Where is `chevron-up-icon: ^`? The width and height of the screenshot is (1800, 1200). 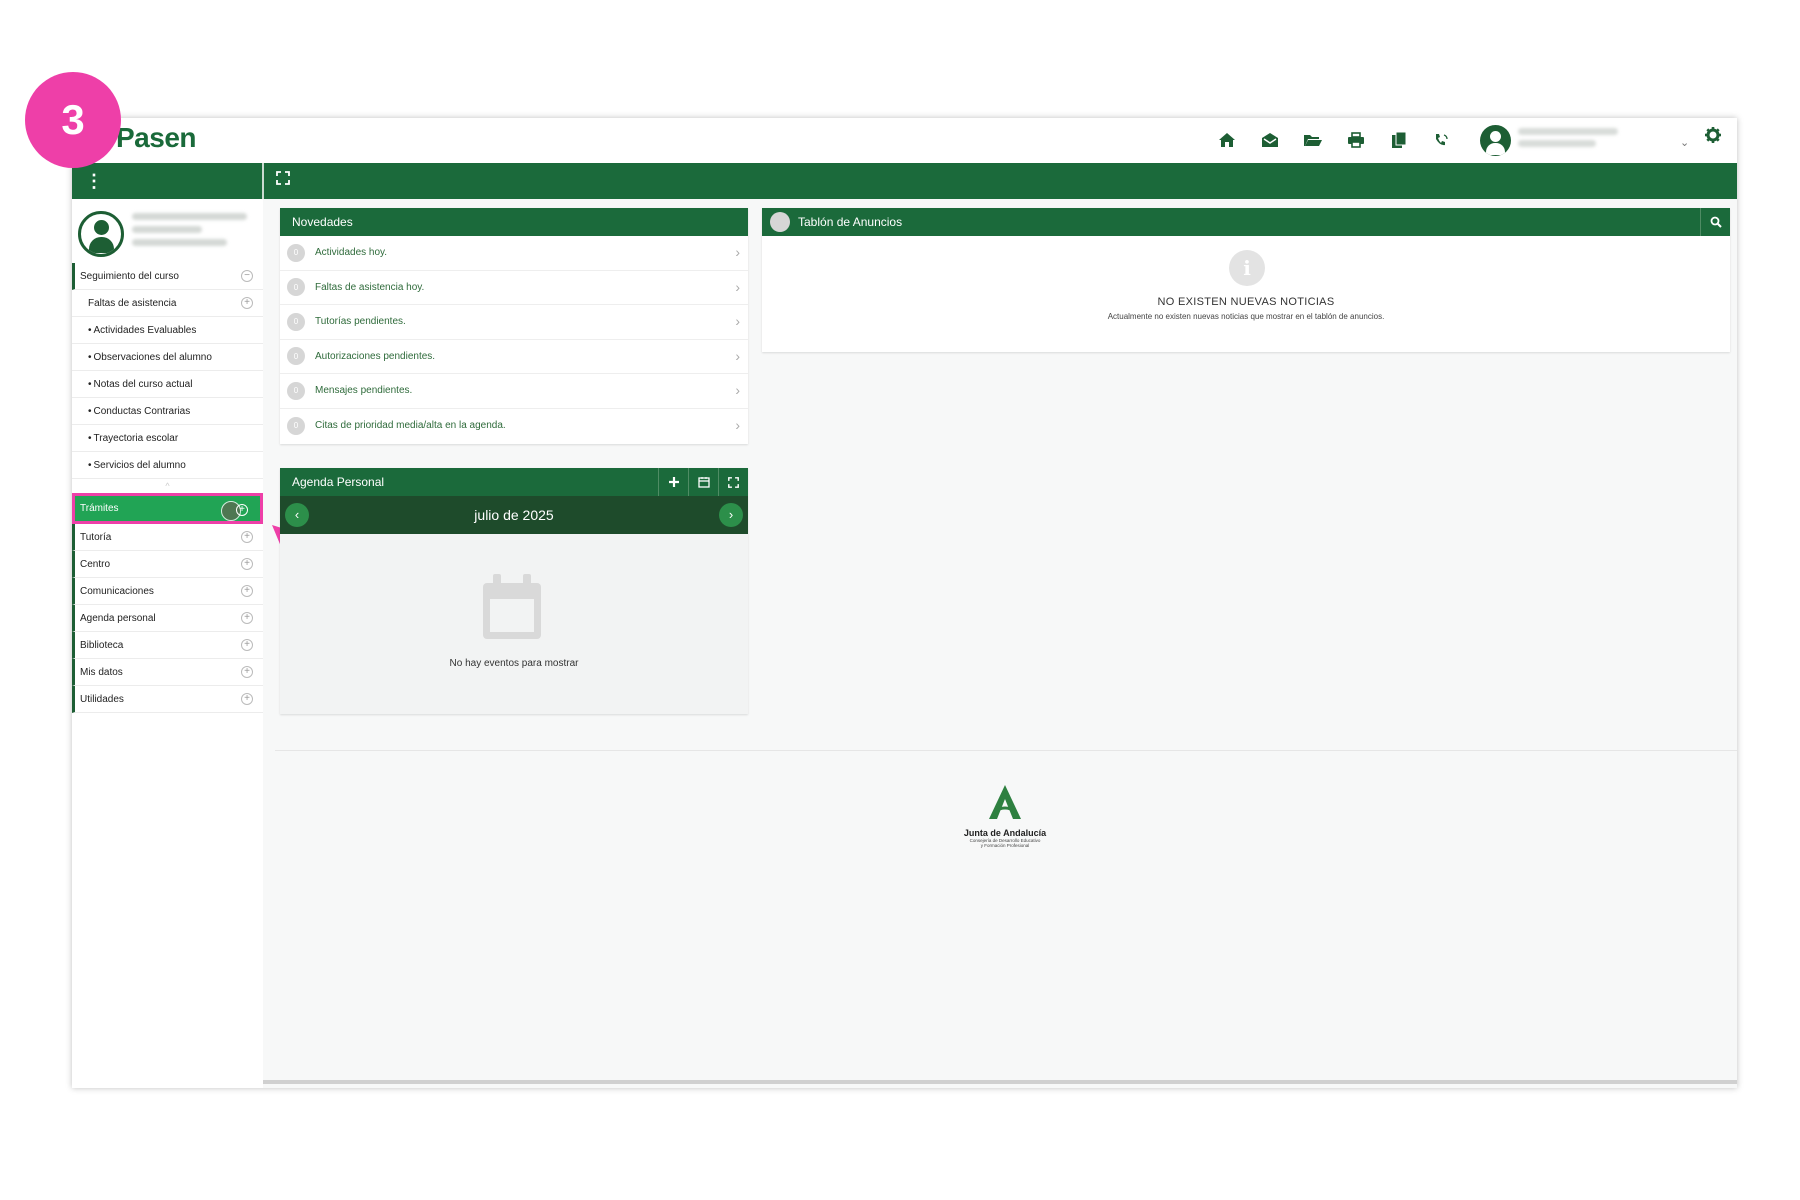 chevron-up-icon: ^ is located at coordinates (167, 486).